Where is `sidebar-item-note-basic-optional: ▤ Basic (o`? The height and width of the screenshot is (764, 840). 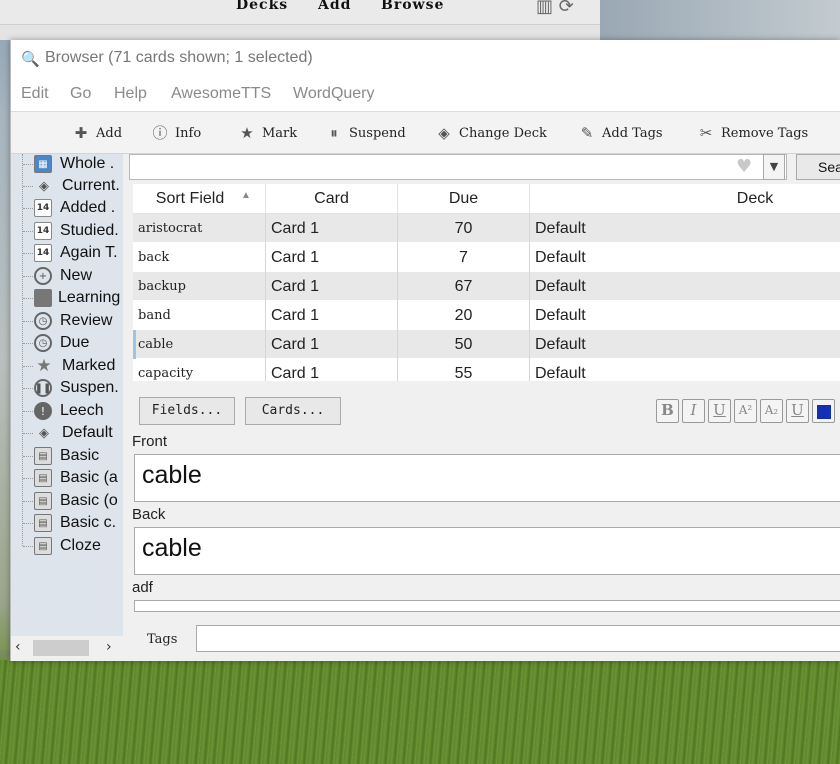
sidebar-item-note-basic-optional: ▤ Basic (o is located at coordinates (70, 501).